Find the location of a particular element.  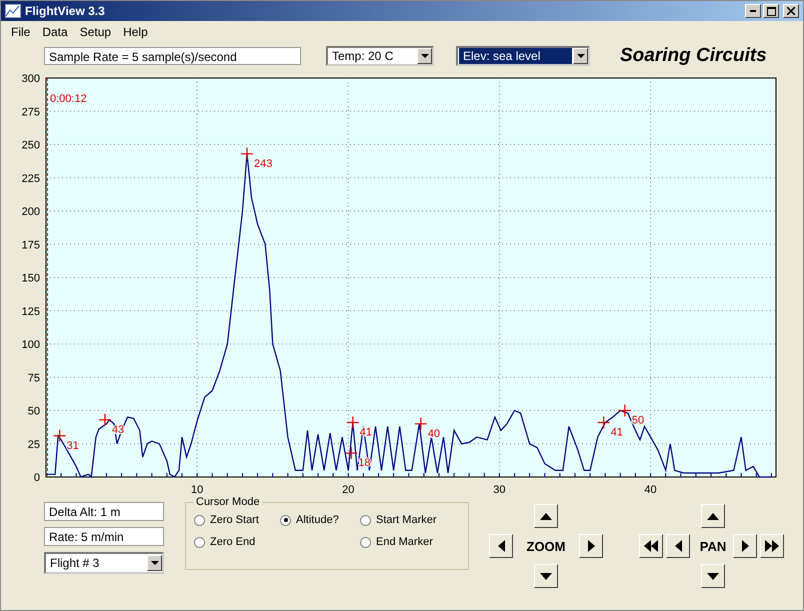

zoom-label: ZOOM is located at coordinates (546, 546).